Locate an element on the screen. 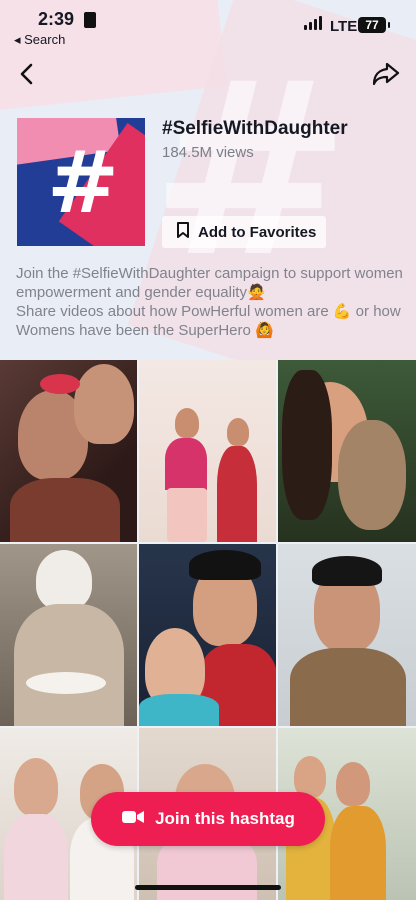  join-hashtag-button: Join this hashtag is located at coordinates (208, 819).